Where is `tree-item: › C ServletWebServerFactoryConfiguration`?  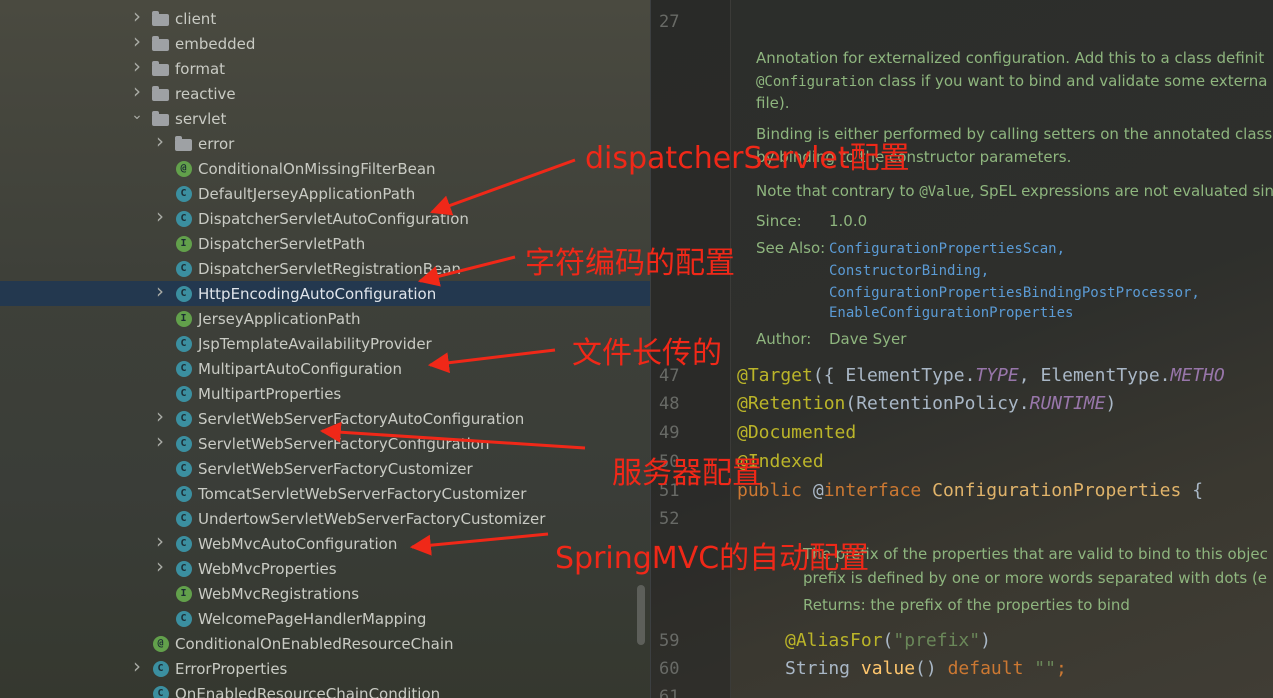 tree-item: › C ServletWebServerFactoryConfiguration is located at coordinates (325, 442).